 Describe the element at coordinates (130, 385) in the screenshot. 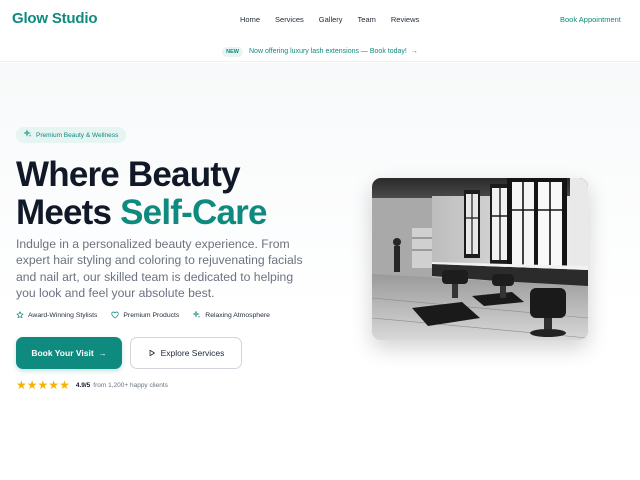

I see `rating-caption: from 1,200+ happy clients` at that location.